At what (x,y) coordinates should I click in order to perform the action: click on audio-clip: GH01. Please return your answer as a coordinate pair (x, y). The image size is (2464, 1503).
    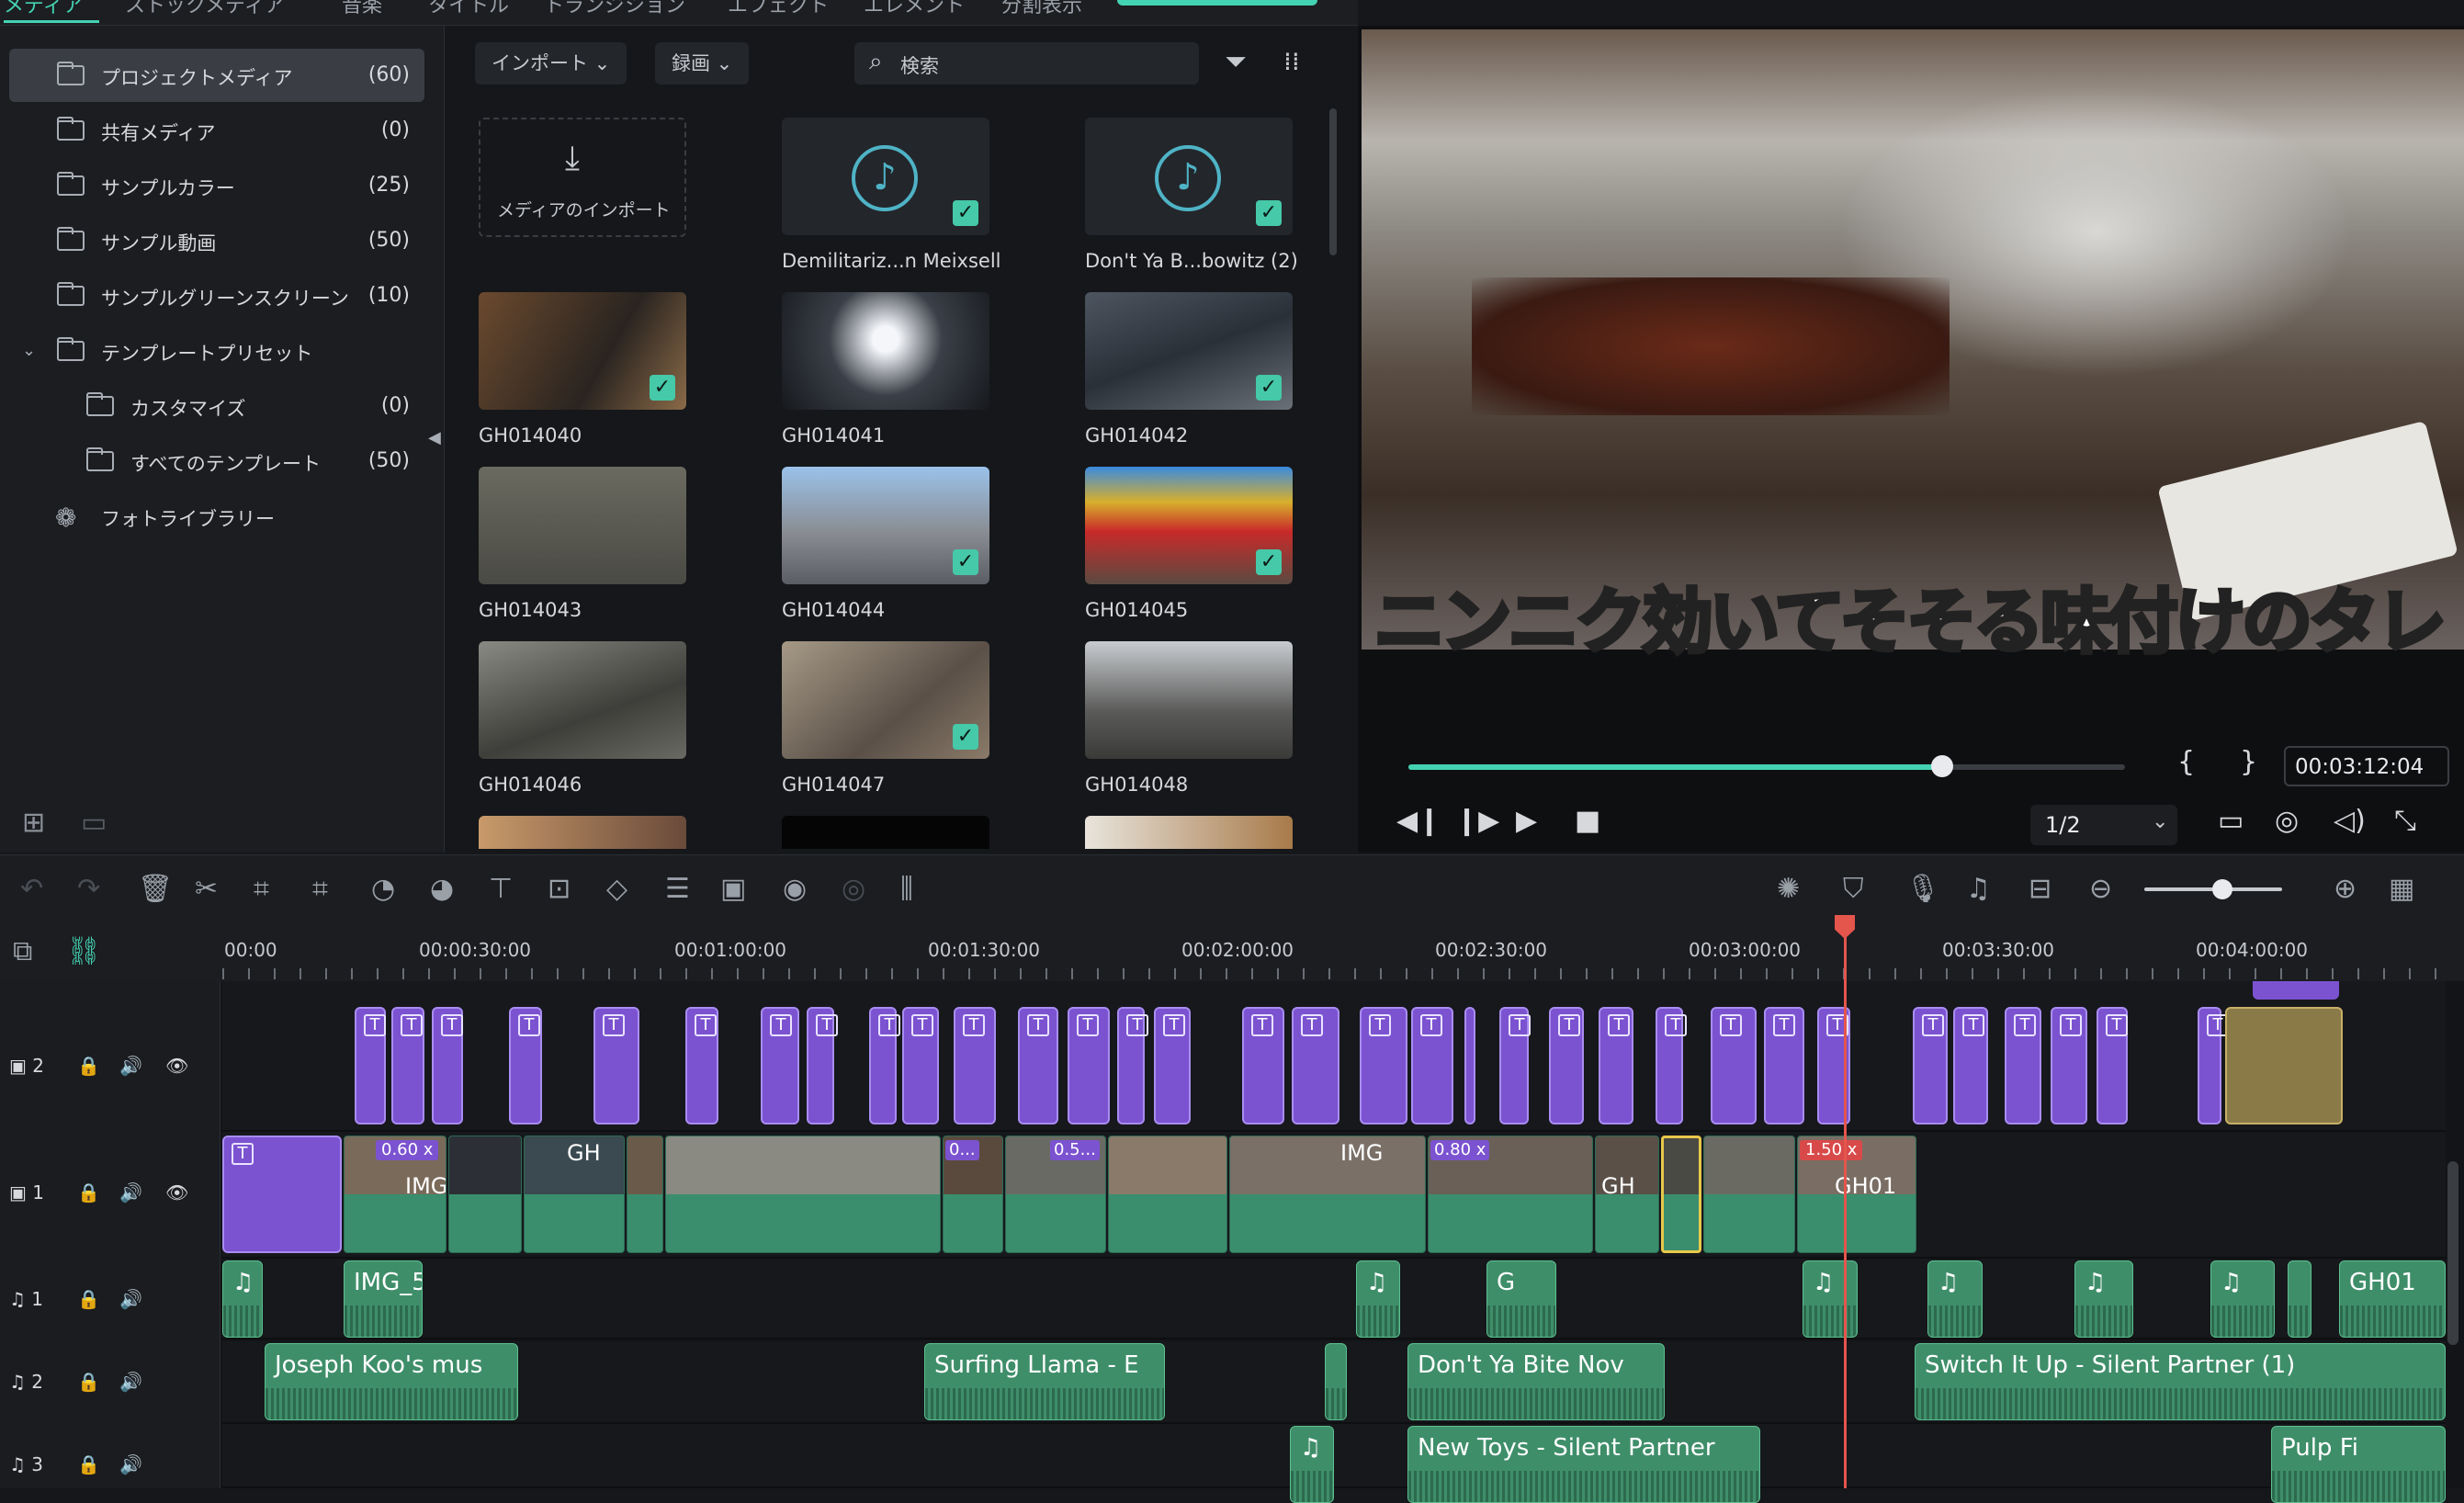
    Looking at the image, I should click on (2393, 1299).